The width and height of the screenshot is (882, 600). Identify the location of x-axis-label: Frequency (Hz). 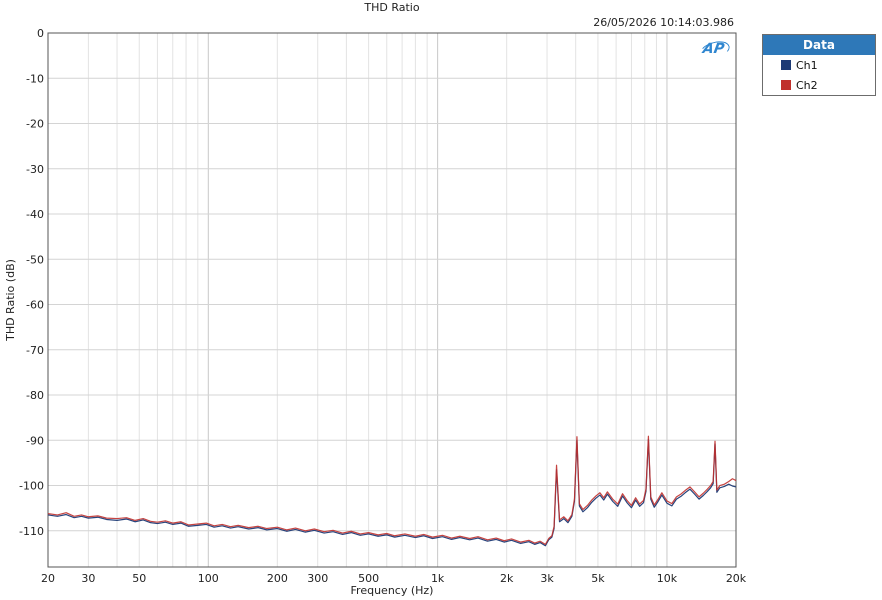
(392, 590).